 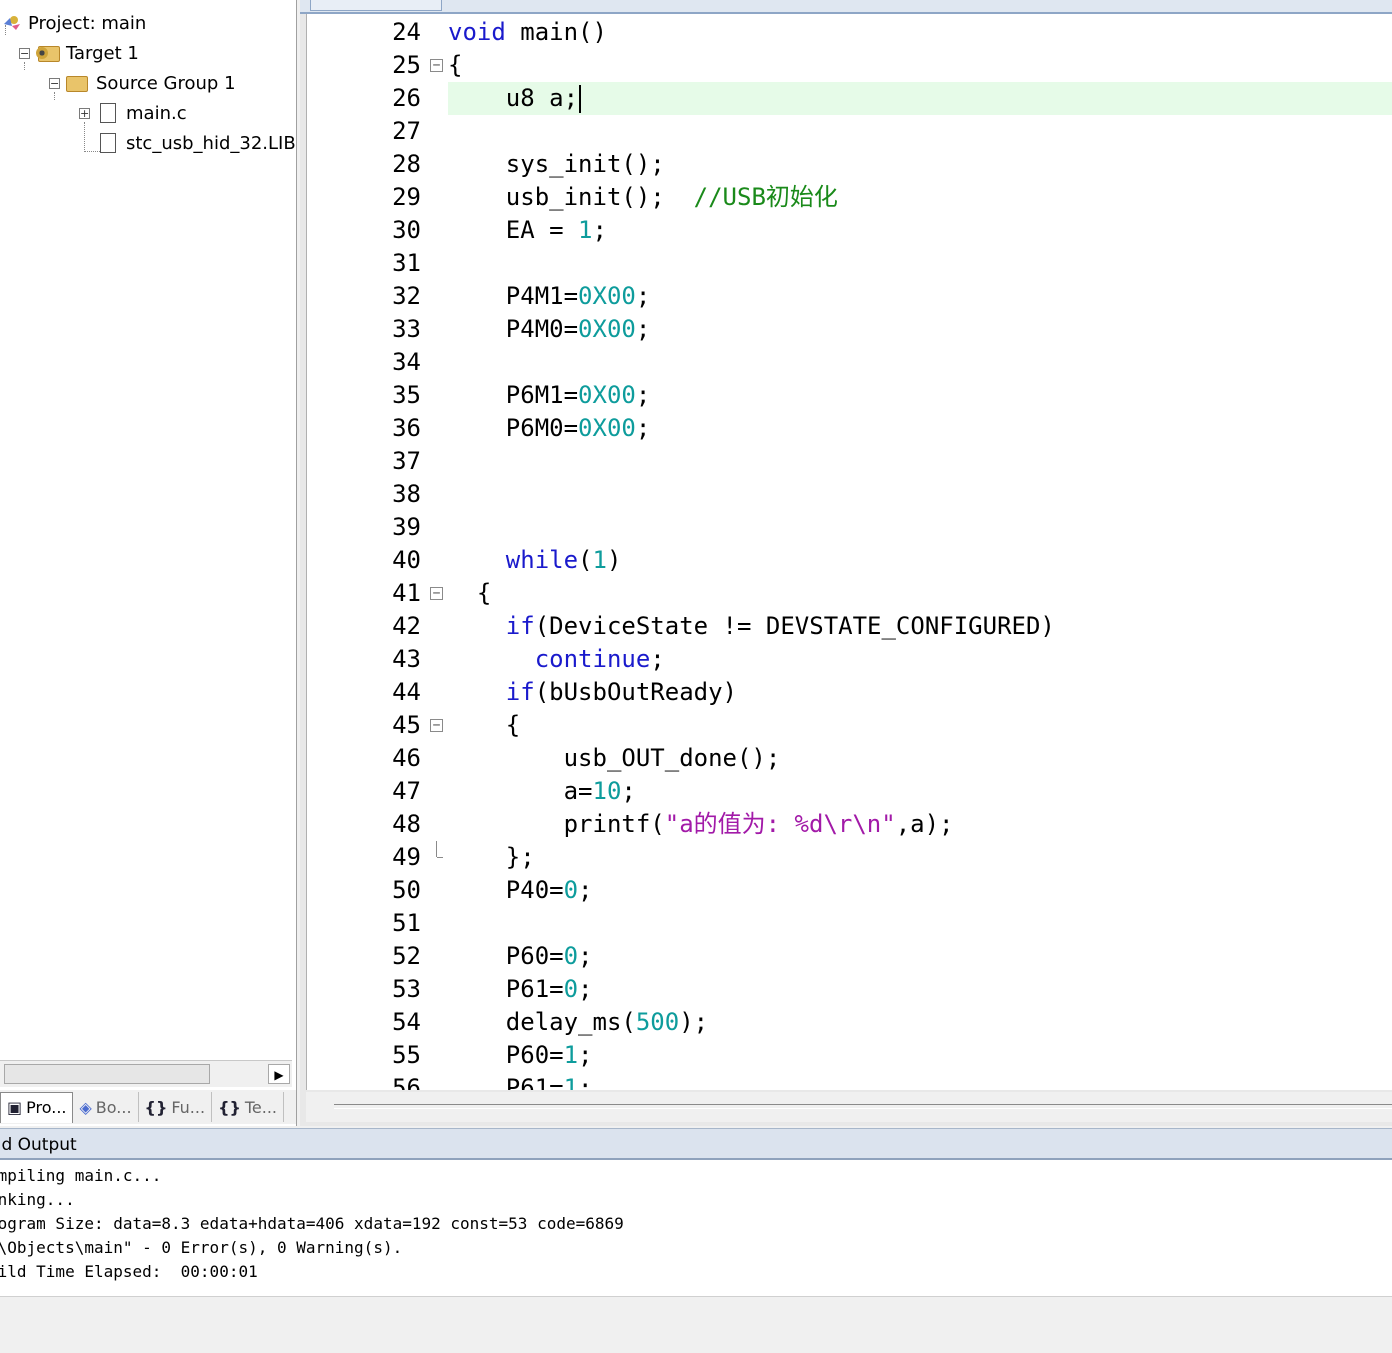 What do you see at coordinates (614, 560) in the screenshot?
I see `code-token: )` at bounding box center [614, 560].